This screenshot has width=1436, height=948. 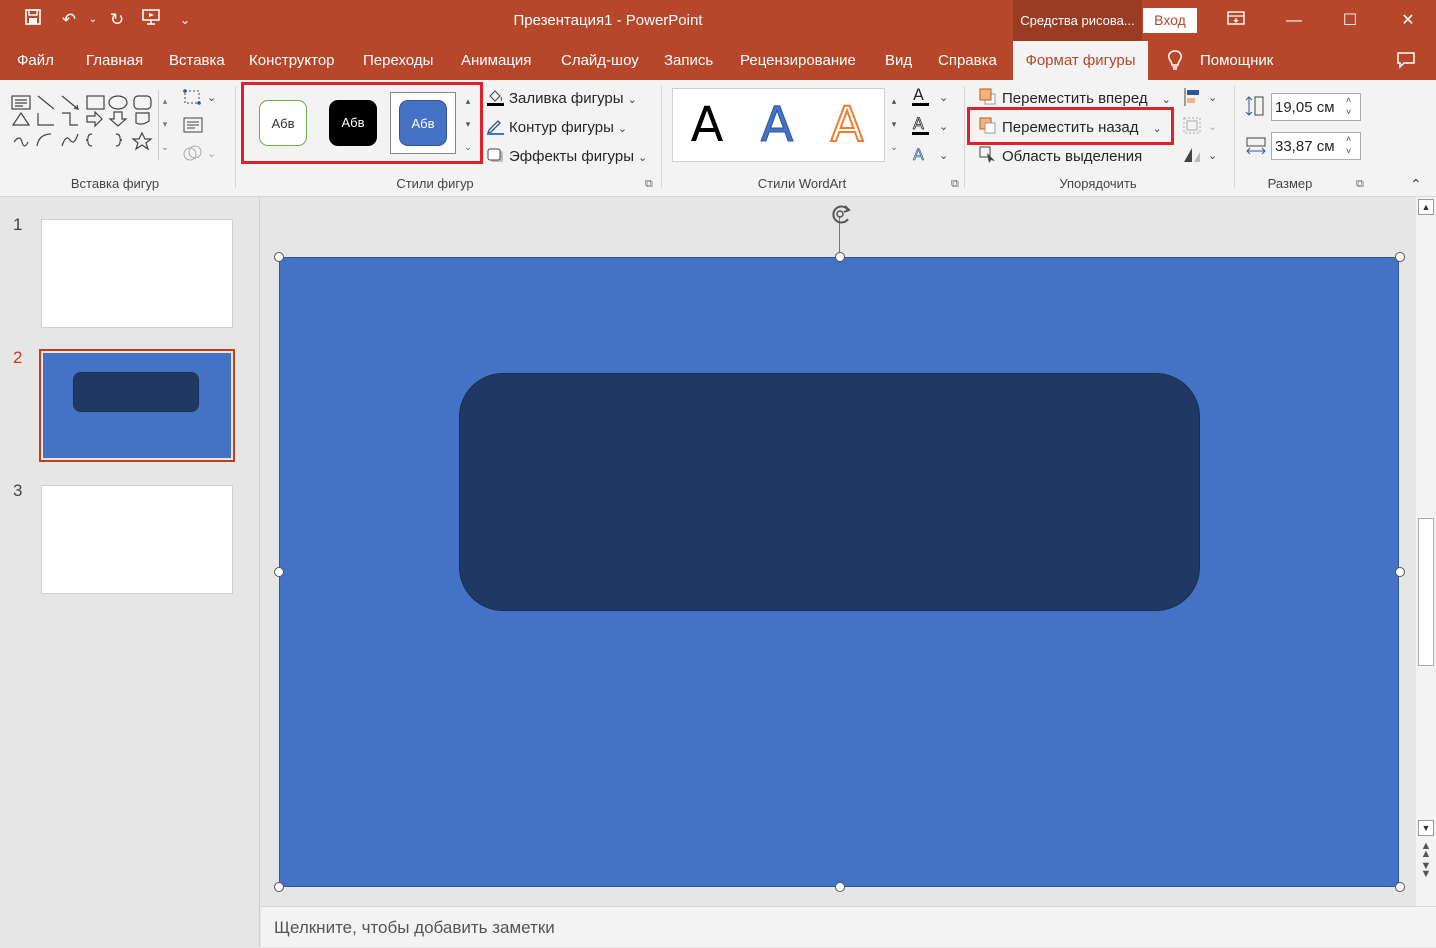 What do you see at coordinates (1426, 828) in the screenshot?
I see `scroll-down-icon: ▼` at bounding box center [1426, 828].